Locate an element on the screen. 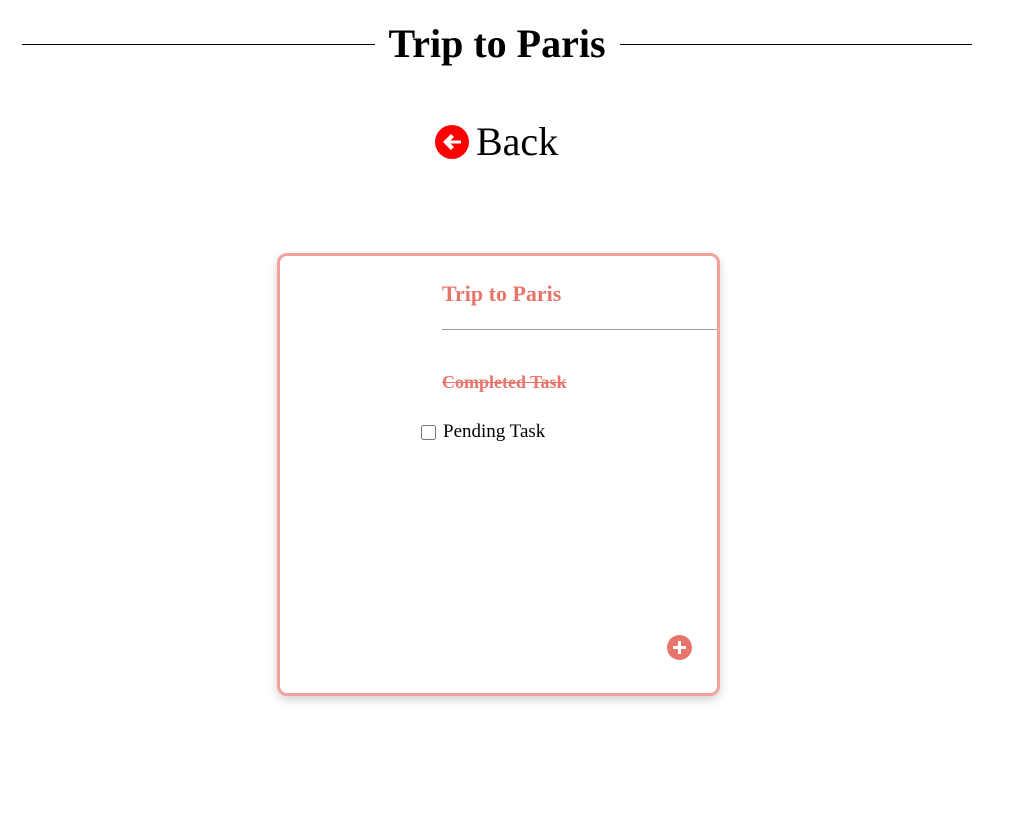  back-label: Back is located at coordinates (517, 141).